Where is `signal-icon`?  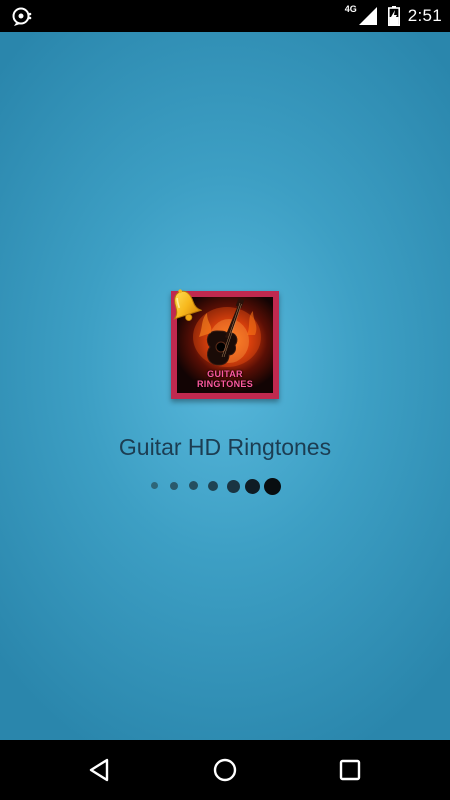 signal-icon is located at coordinates (367, 16).